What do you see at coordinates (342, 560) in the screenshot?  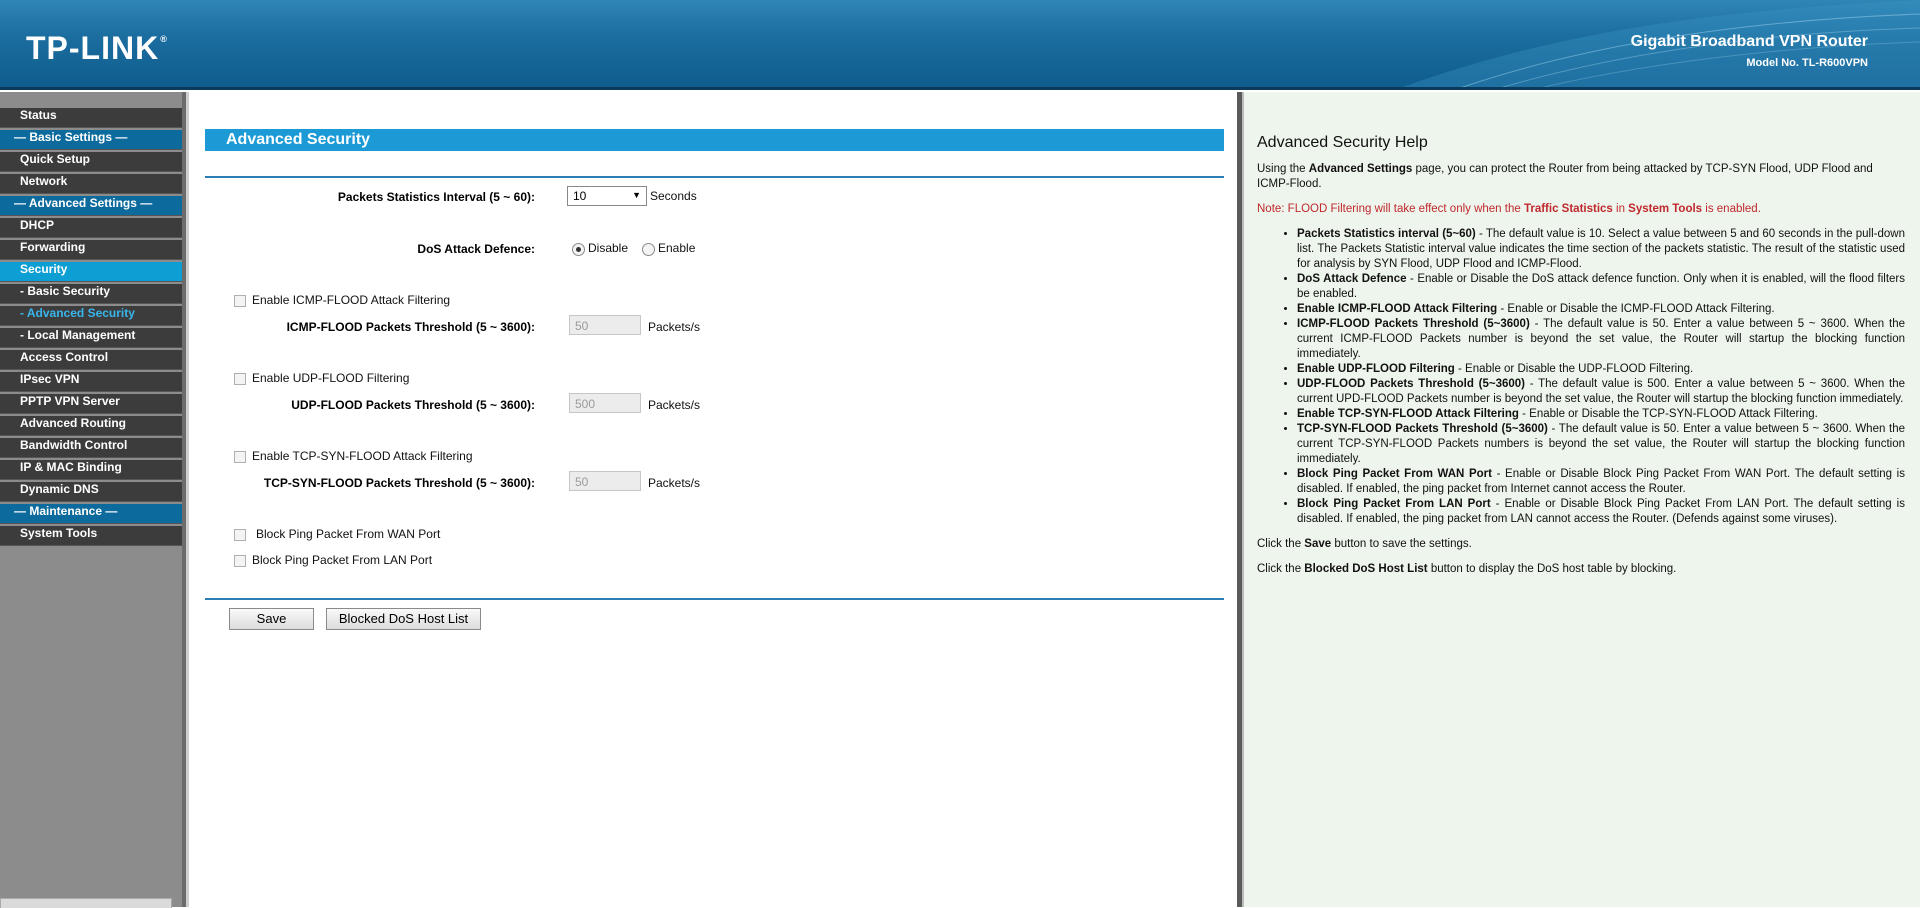 I see `block-ping-lan-label: Block Ping Packet From LAN Port` at bounding box center [342, 560].